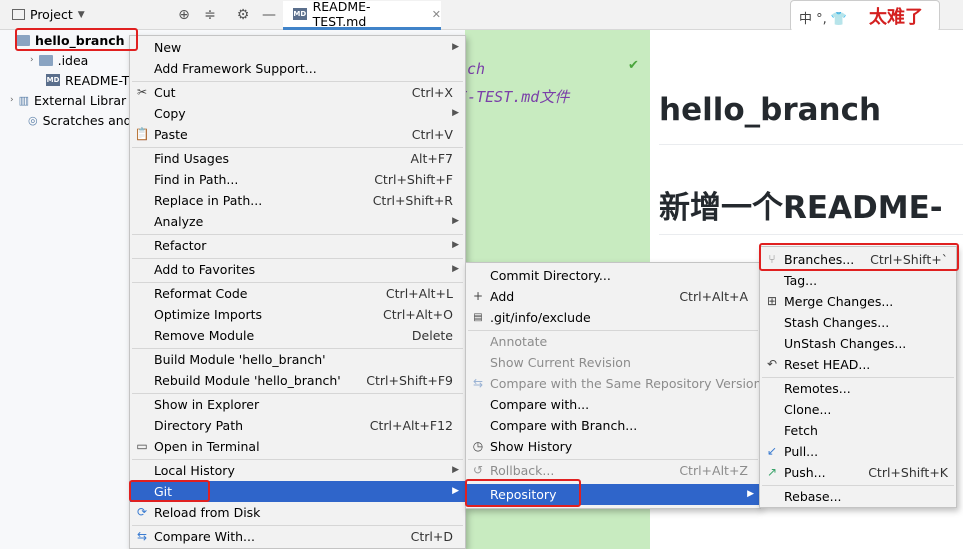  What do you see at coordinates (73, 60) in the screenshot?
I see `tree-label: .idea` at bounding box center [73, 60].